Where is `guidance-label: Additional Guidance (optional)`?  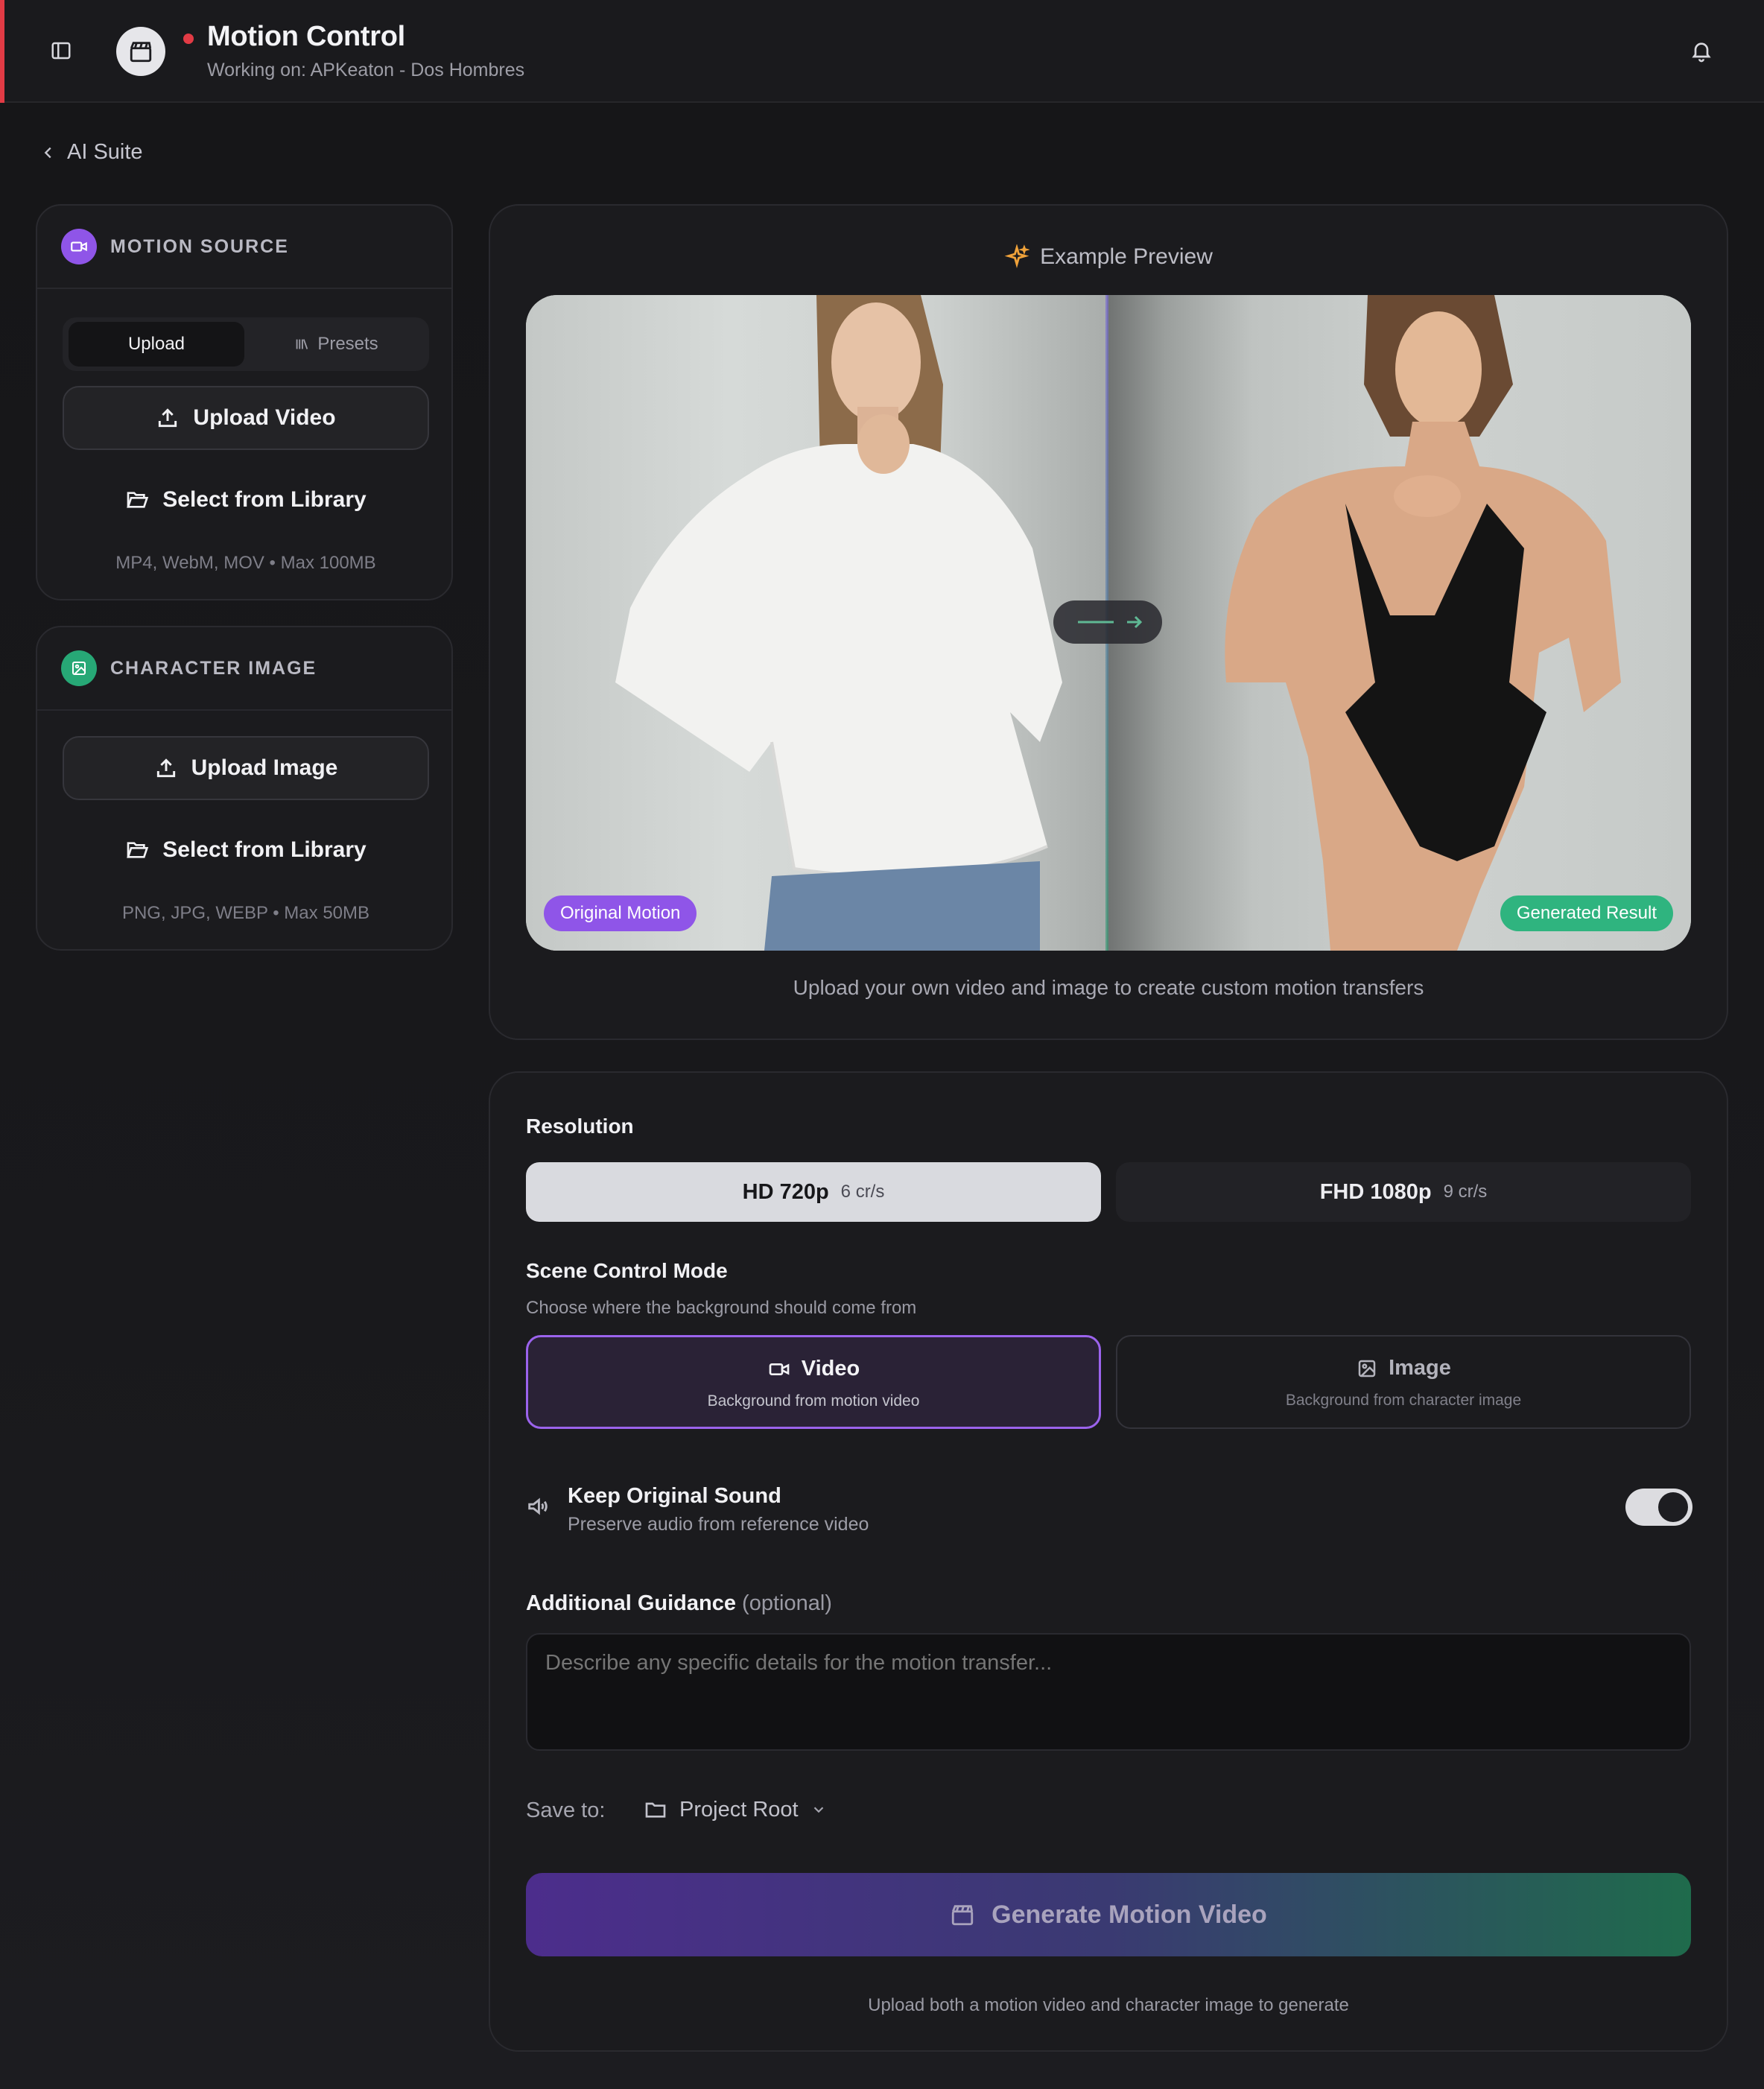 guidance-label: Additional Guidance (optional) is located at coordinates (679, 1603).